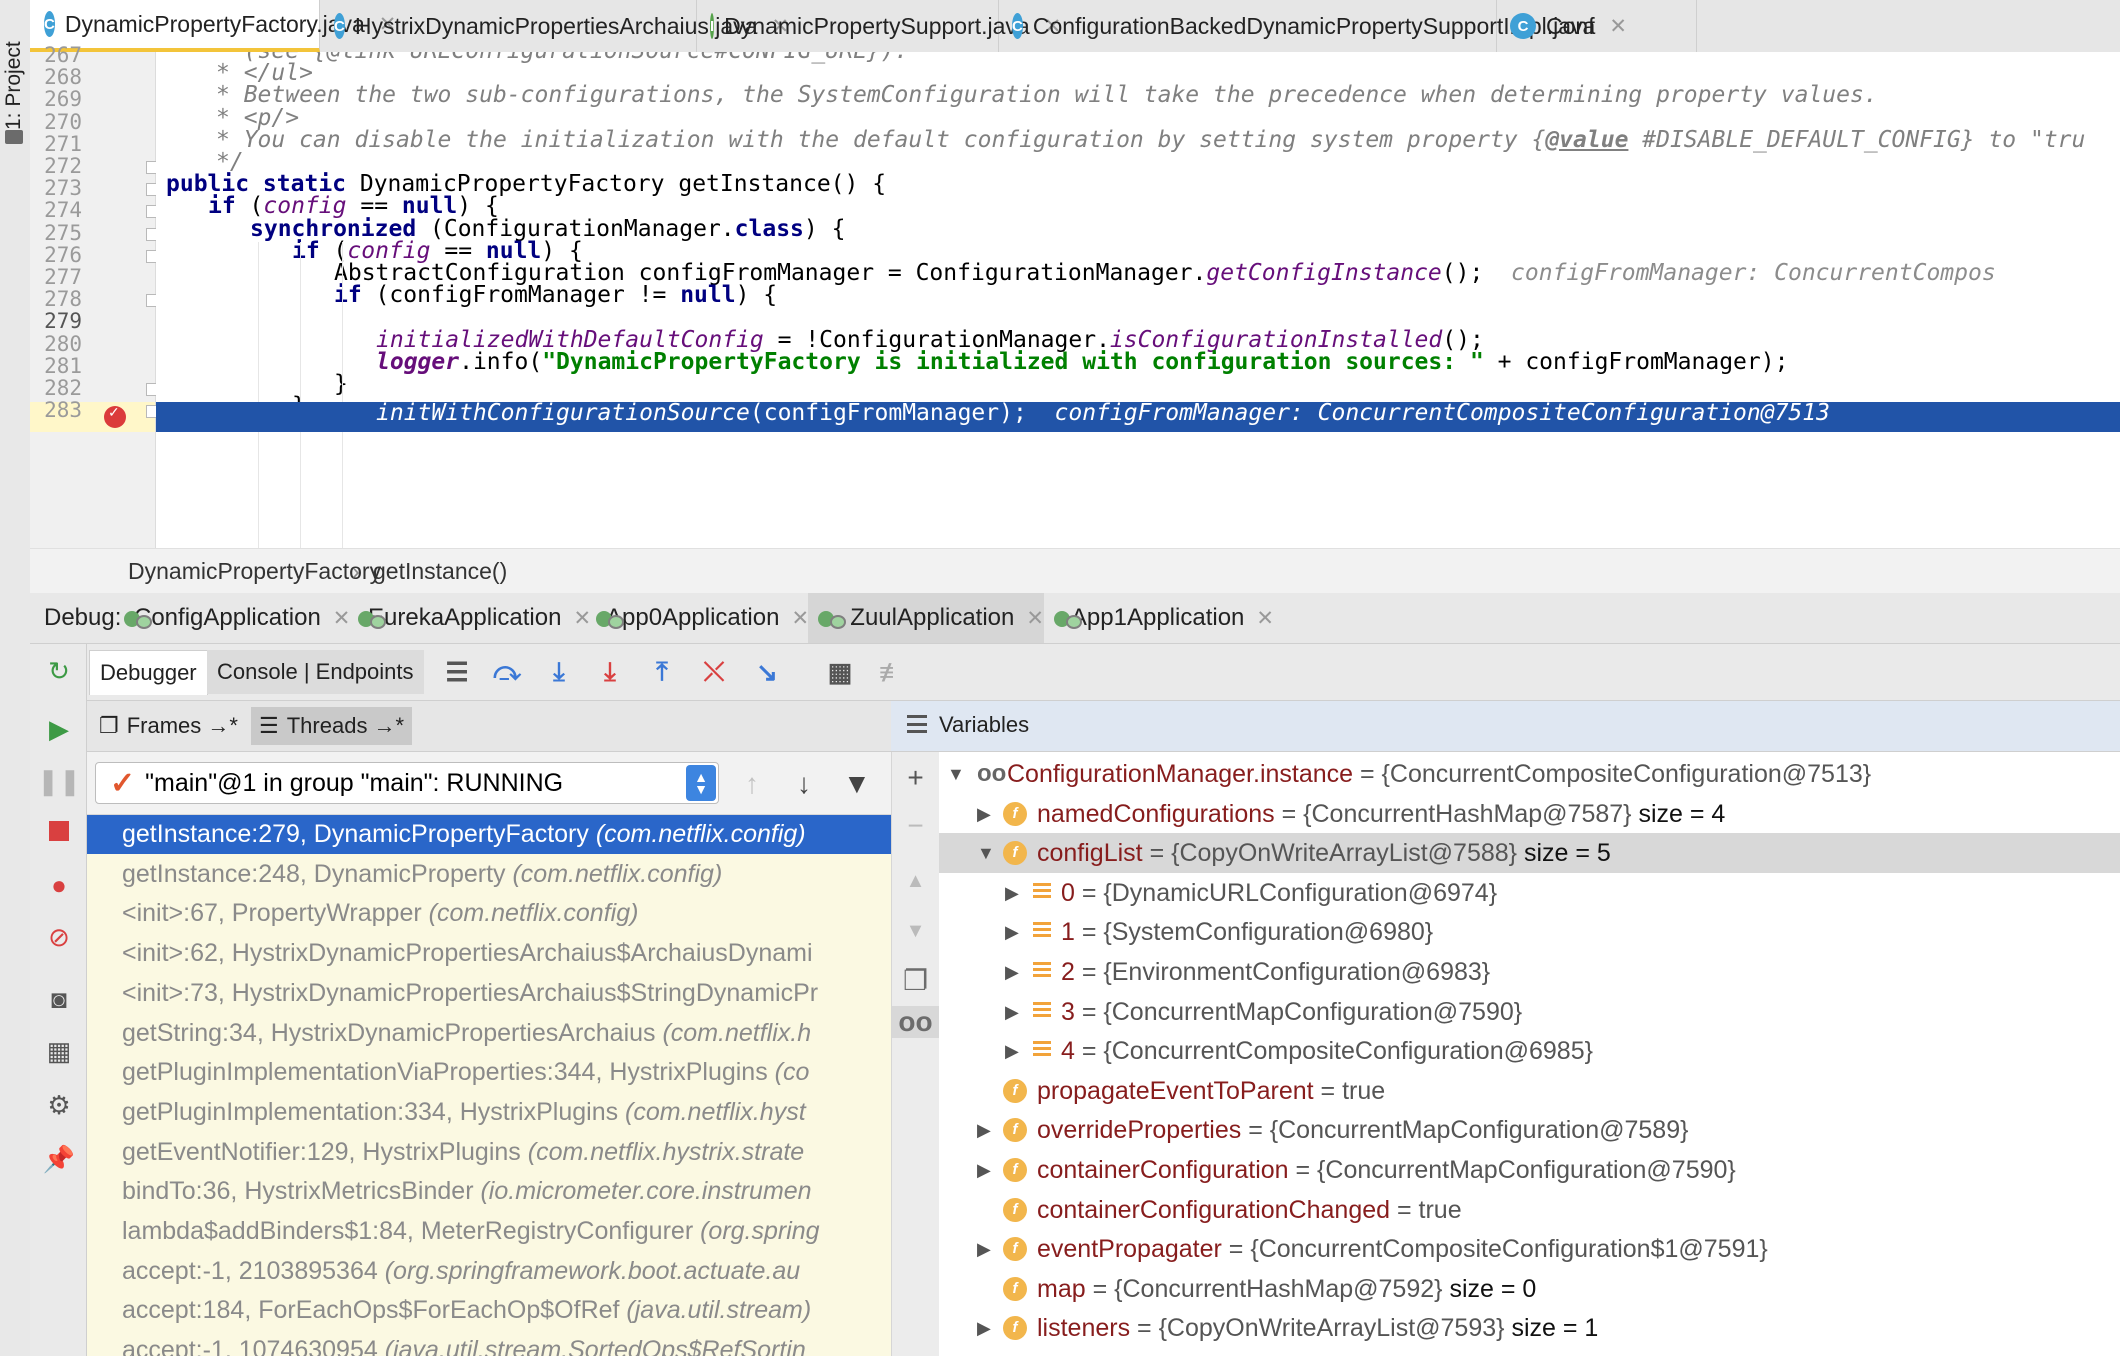 This screenshot has width=2120, height=1356. What do you see at coordinates (63, 77) in the screenshot?
I see `line-number: 268` at bounding box center [63, 77].